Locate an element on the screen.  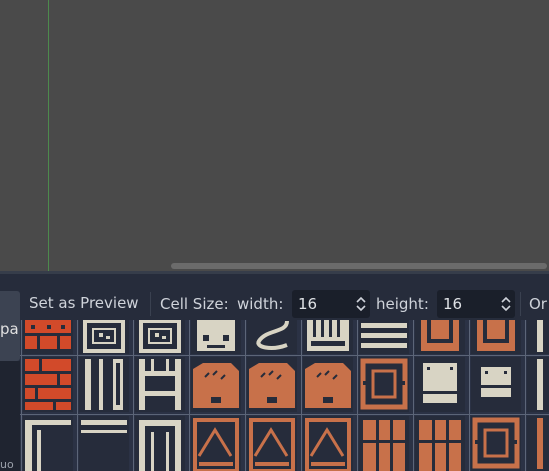
tile-planks-icon is located at coordinates (384, 445).